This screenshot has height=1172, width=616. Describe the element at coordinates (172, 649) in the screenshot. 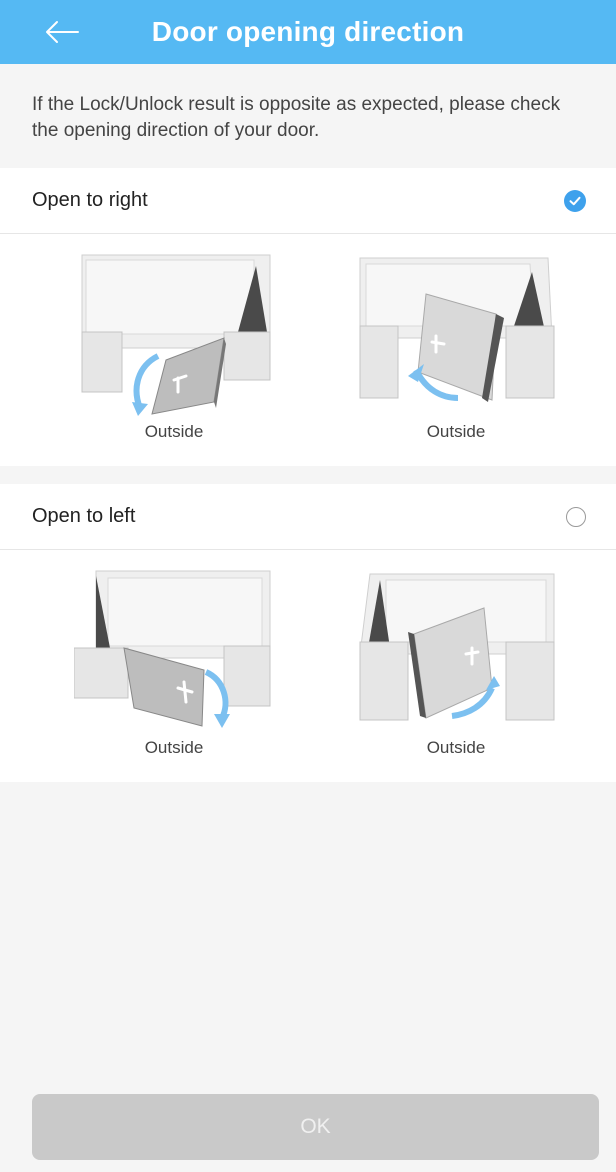

I see `door-outward-left-illustration` at that location.